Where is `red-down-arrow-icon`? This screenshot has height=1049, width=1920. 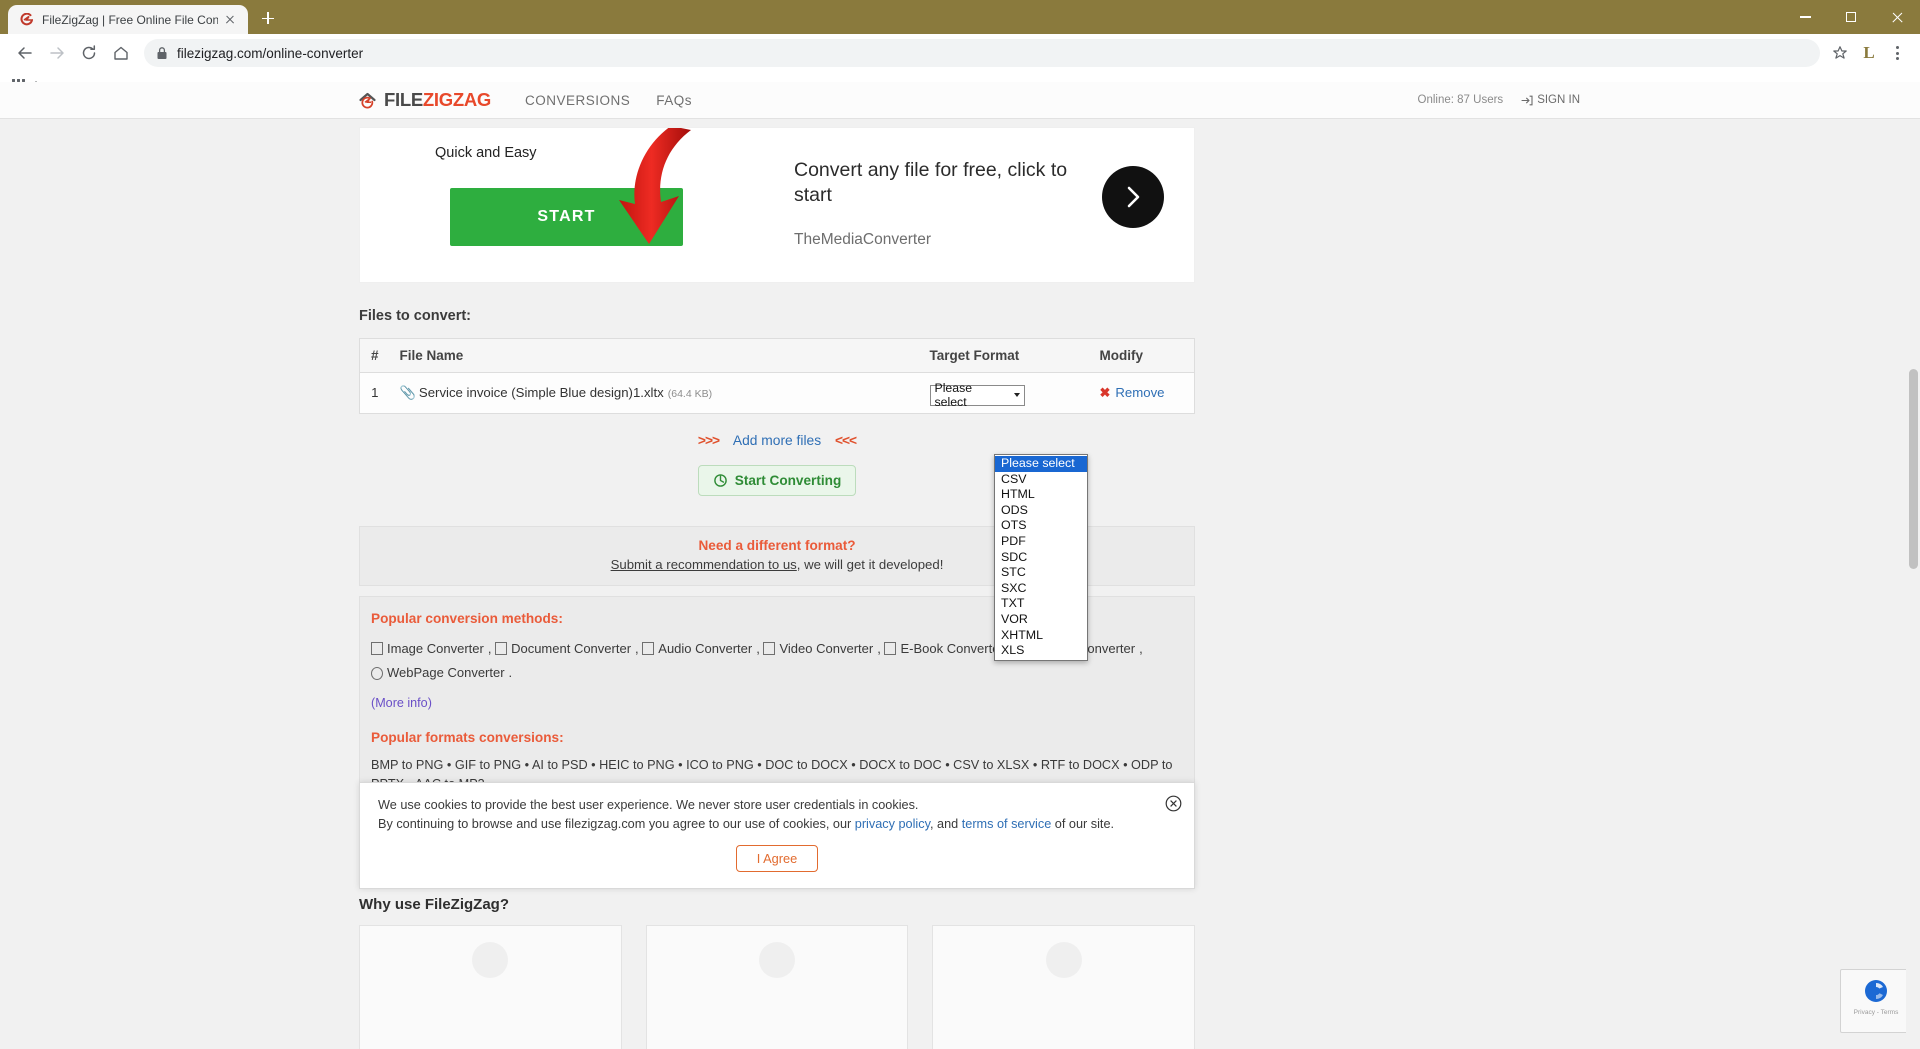 red-down-arrow-icon is located at coordinates (655, 186).